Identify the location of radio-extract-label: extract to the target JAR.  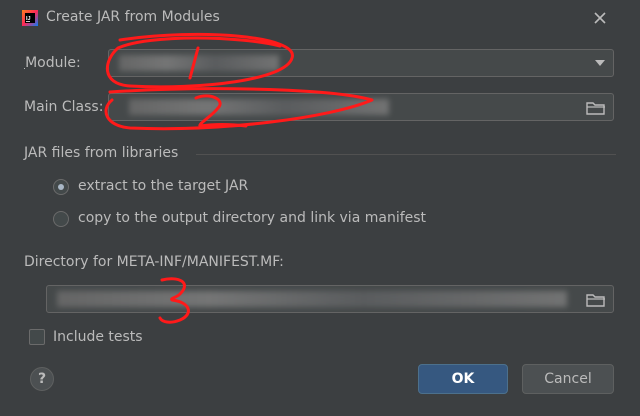
(163, 186).